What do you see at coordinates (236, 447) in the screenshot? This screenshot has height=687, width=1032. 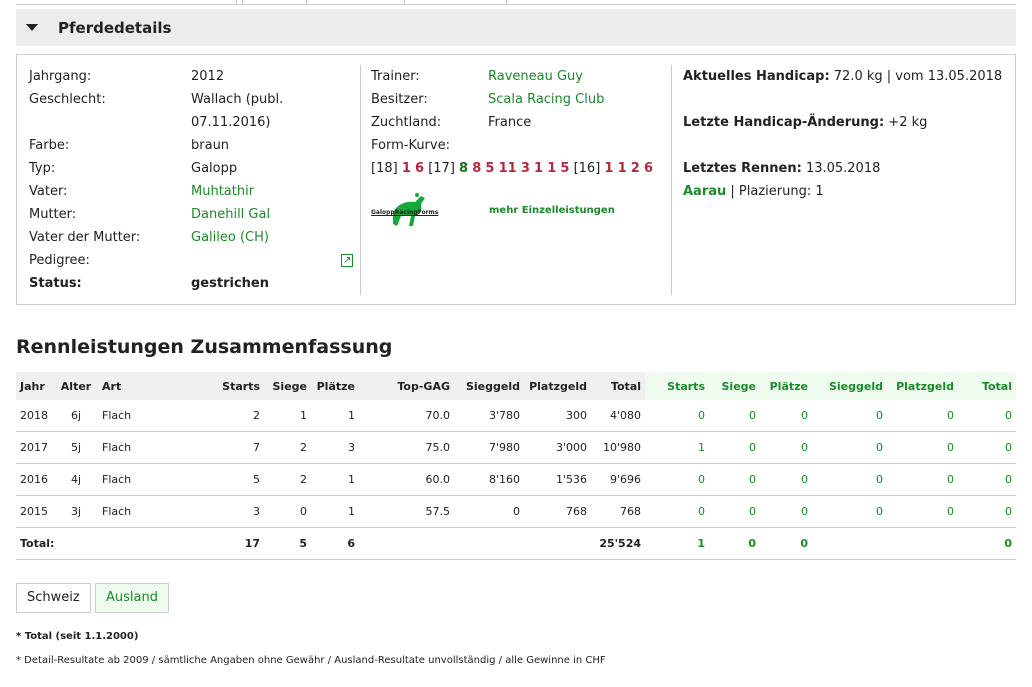 I see `table-cell: 7` at bounding box center [236, 447].